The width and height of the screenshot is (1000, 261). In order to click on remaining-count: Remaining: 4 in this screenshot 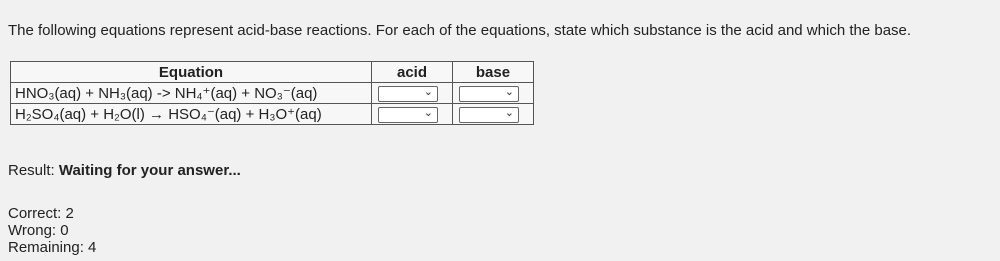, I will do `click(52, 247)`.